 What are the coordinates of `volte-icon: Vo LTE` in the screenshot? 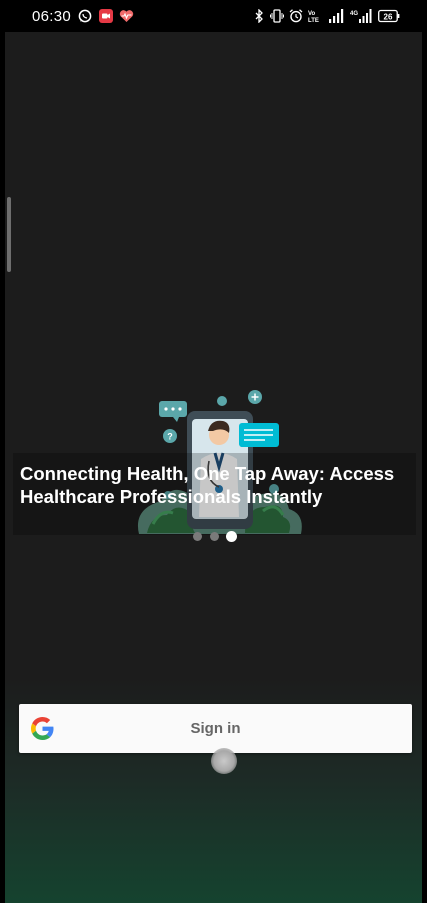 It's located at (313, 17).